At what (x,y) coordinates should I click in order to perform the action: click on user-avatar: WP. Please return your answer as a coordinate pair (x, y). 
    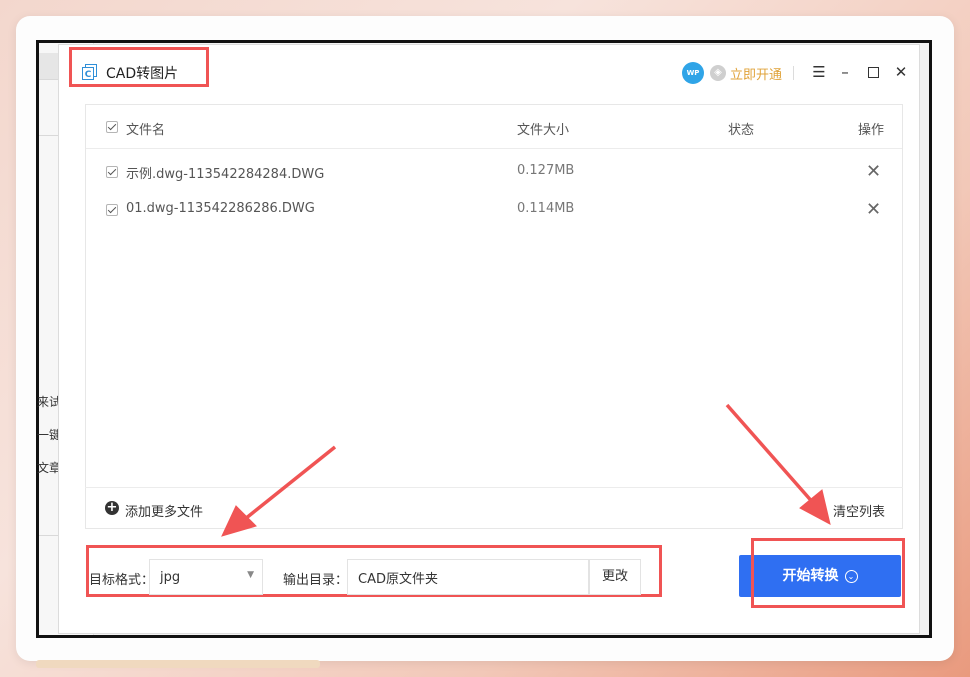
    Looking at the image, I should click on (693, 73).